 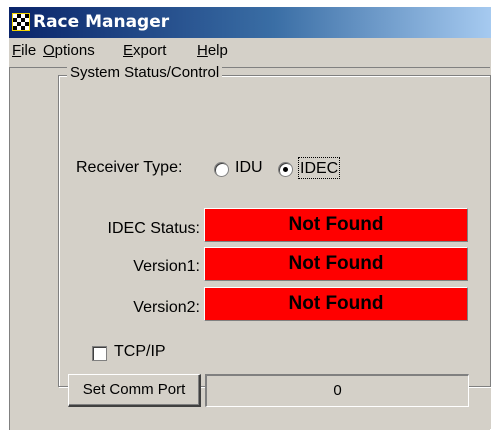 I want to click on menu-file-accel: F, so click(x=17, y=50).